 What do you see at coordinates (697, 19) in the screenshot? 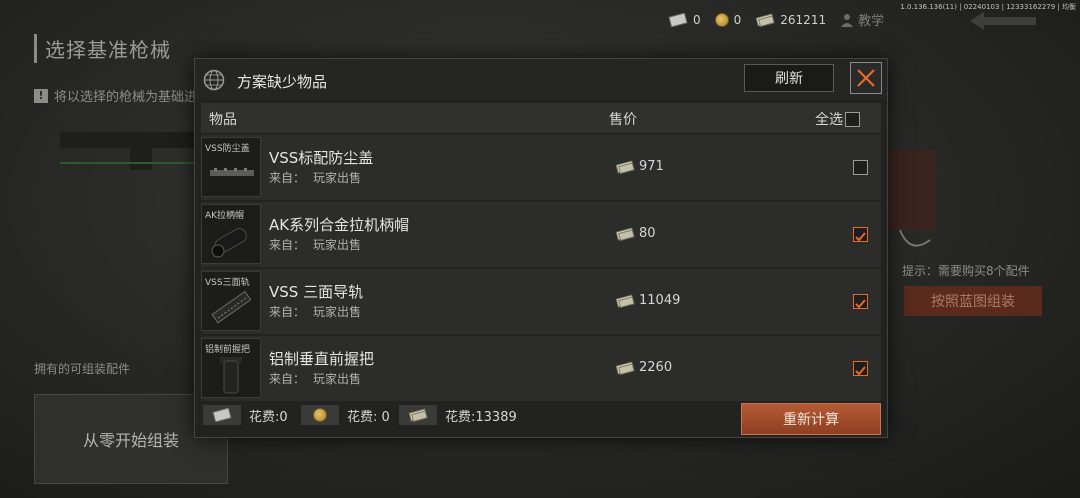
I see `voucher-amount: 0` at bounding box center [697, 19].